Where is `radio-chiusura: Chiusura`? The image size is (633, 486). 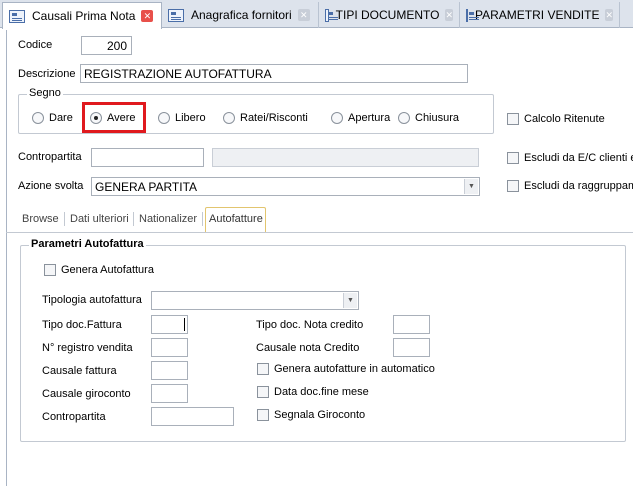
radio-chiusura: Chiusura is located at coordinates (428, 118).